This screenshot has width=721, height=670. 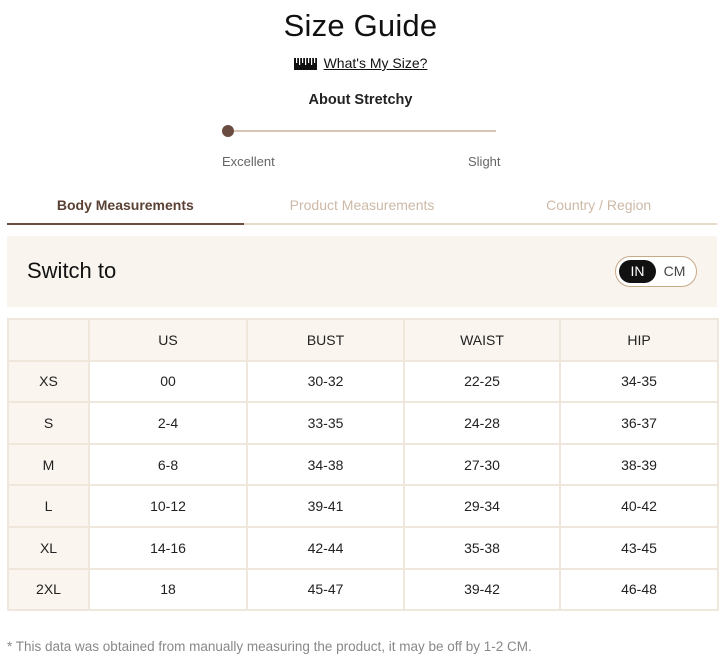 What do you see at coordinates (362, 271) in the screenshot?
I see `unit-switch-bar: Switch to IN CM` at bounding box center [362, 271].